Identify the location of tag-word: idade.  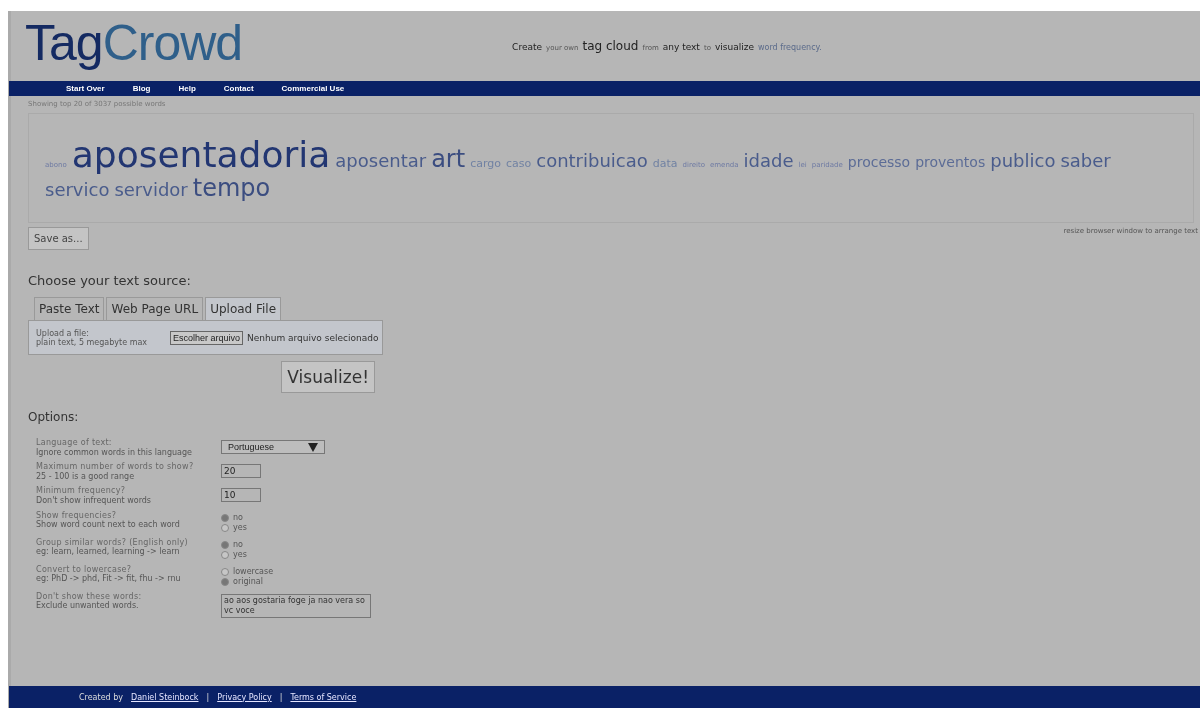
(768, 161).